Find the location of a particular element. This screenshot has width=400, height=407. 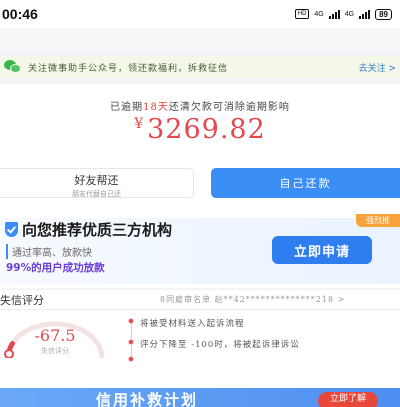

divider is located at coordinates (200, 309).